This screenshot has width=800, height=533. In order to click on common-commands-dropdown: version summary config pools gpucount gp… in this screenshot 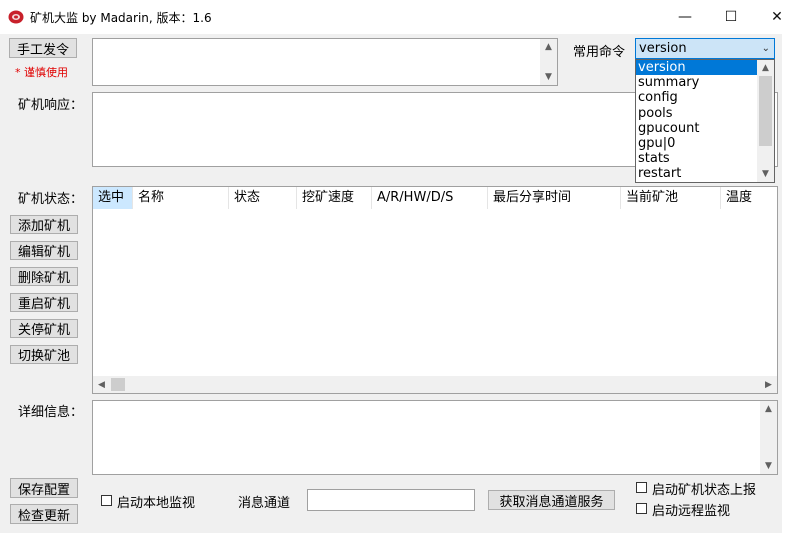, I will do `click(705, 121)`.